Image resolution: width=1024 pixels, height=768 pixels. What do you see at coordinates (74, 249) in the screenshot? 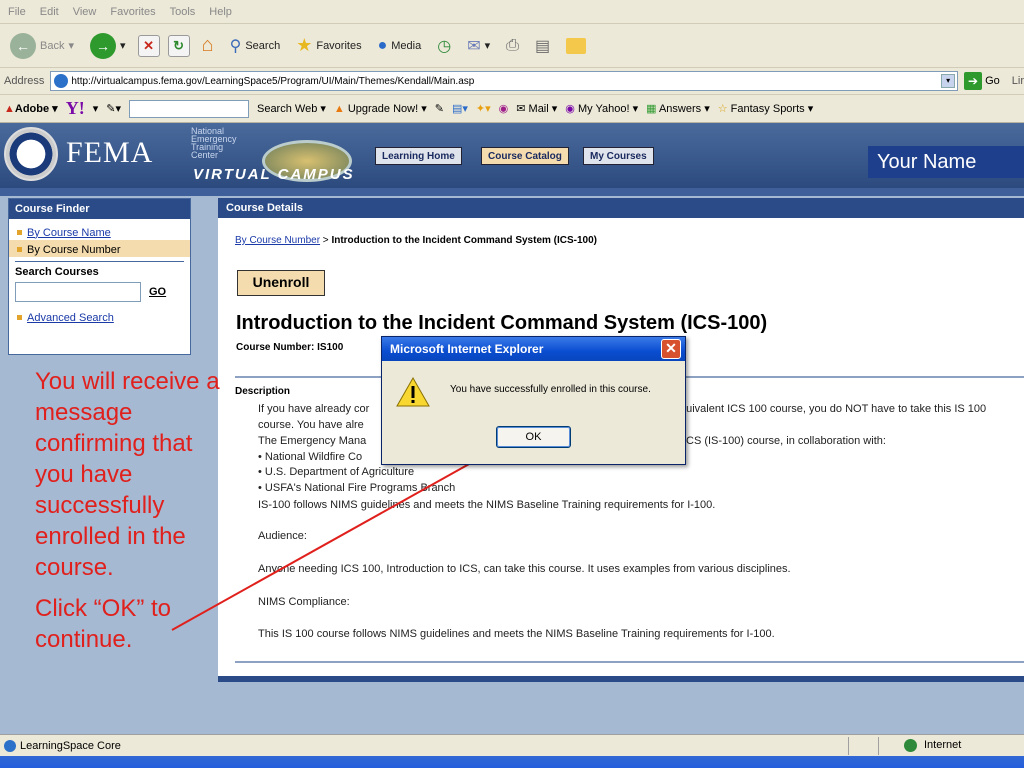
I see `by-course-number-label: By Course Number` at bounding box center [74, 249].